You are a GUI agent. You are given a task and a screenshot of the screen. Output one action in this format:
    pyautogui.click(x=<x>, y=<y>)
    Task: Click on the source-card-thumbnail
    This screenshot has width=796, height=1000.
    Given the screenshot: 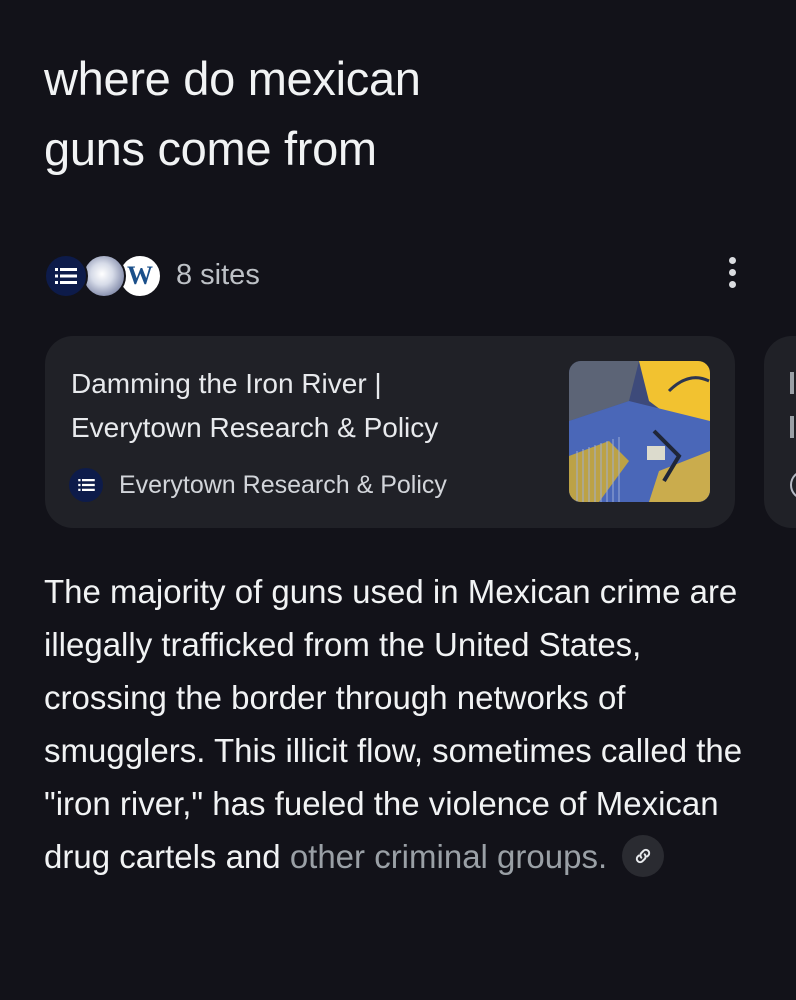 What is the action you would take?
    pyautogui.click(x=639, y=431)
    